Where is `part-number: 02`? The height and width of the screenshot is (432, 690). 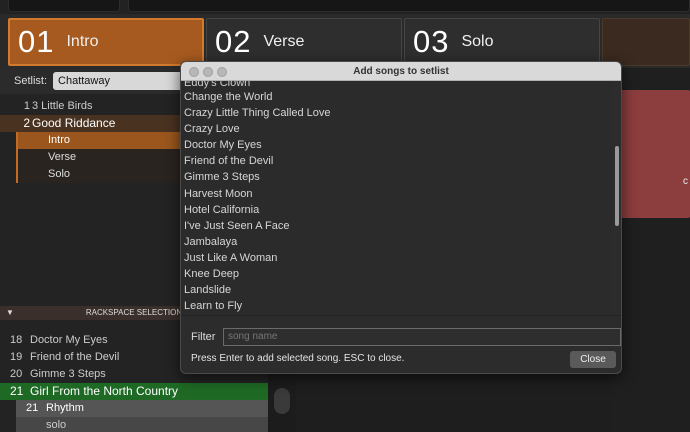
part-number: 02 is located at coordinates (233, 41).